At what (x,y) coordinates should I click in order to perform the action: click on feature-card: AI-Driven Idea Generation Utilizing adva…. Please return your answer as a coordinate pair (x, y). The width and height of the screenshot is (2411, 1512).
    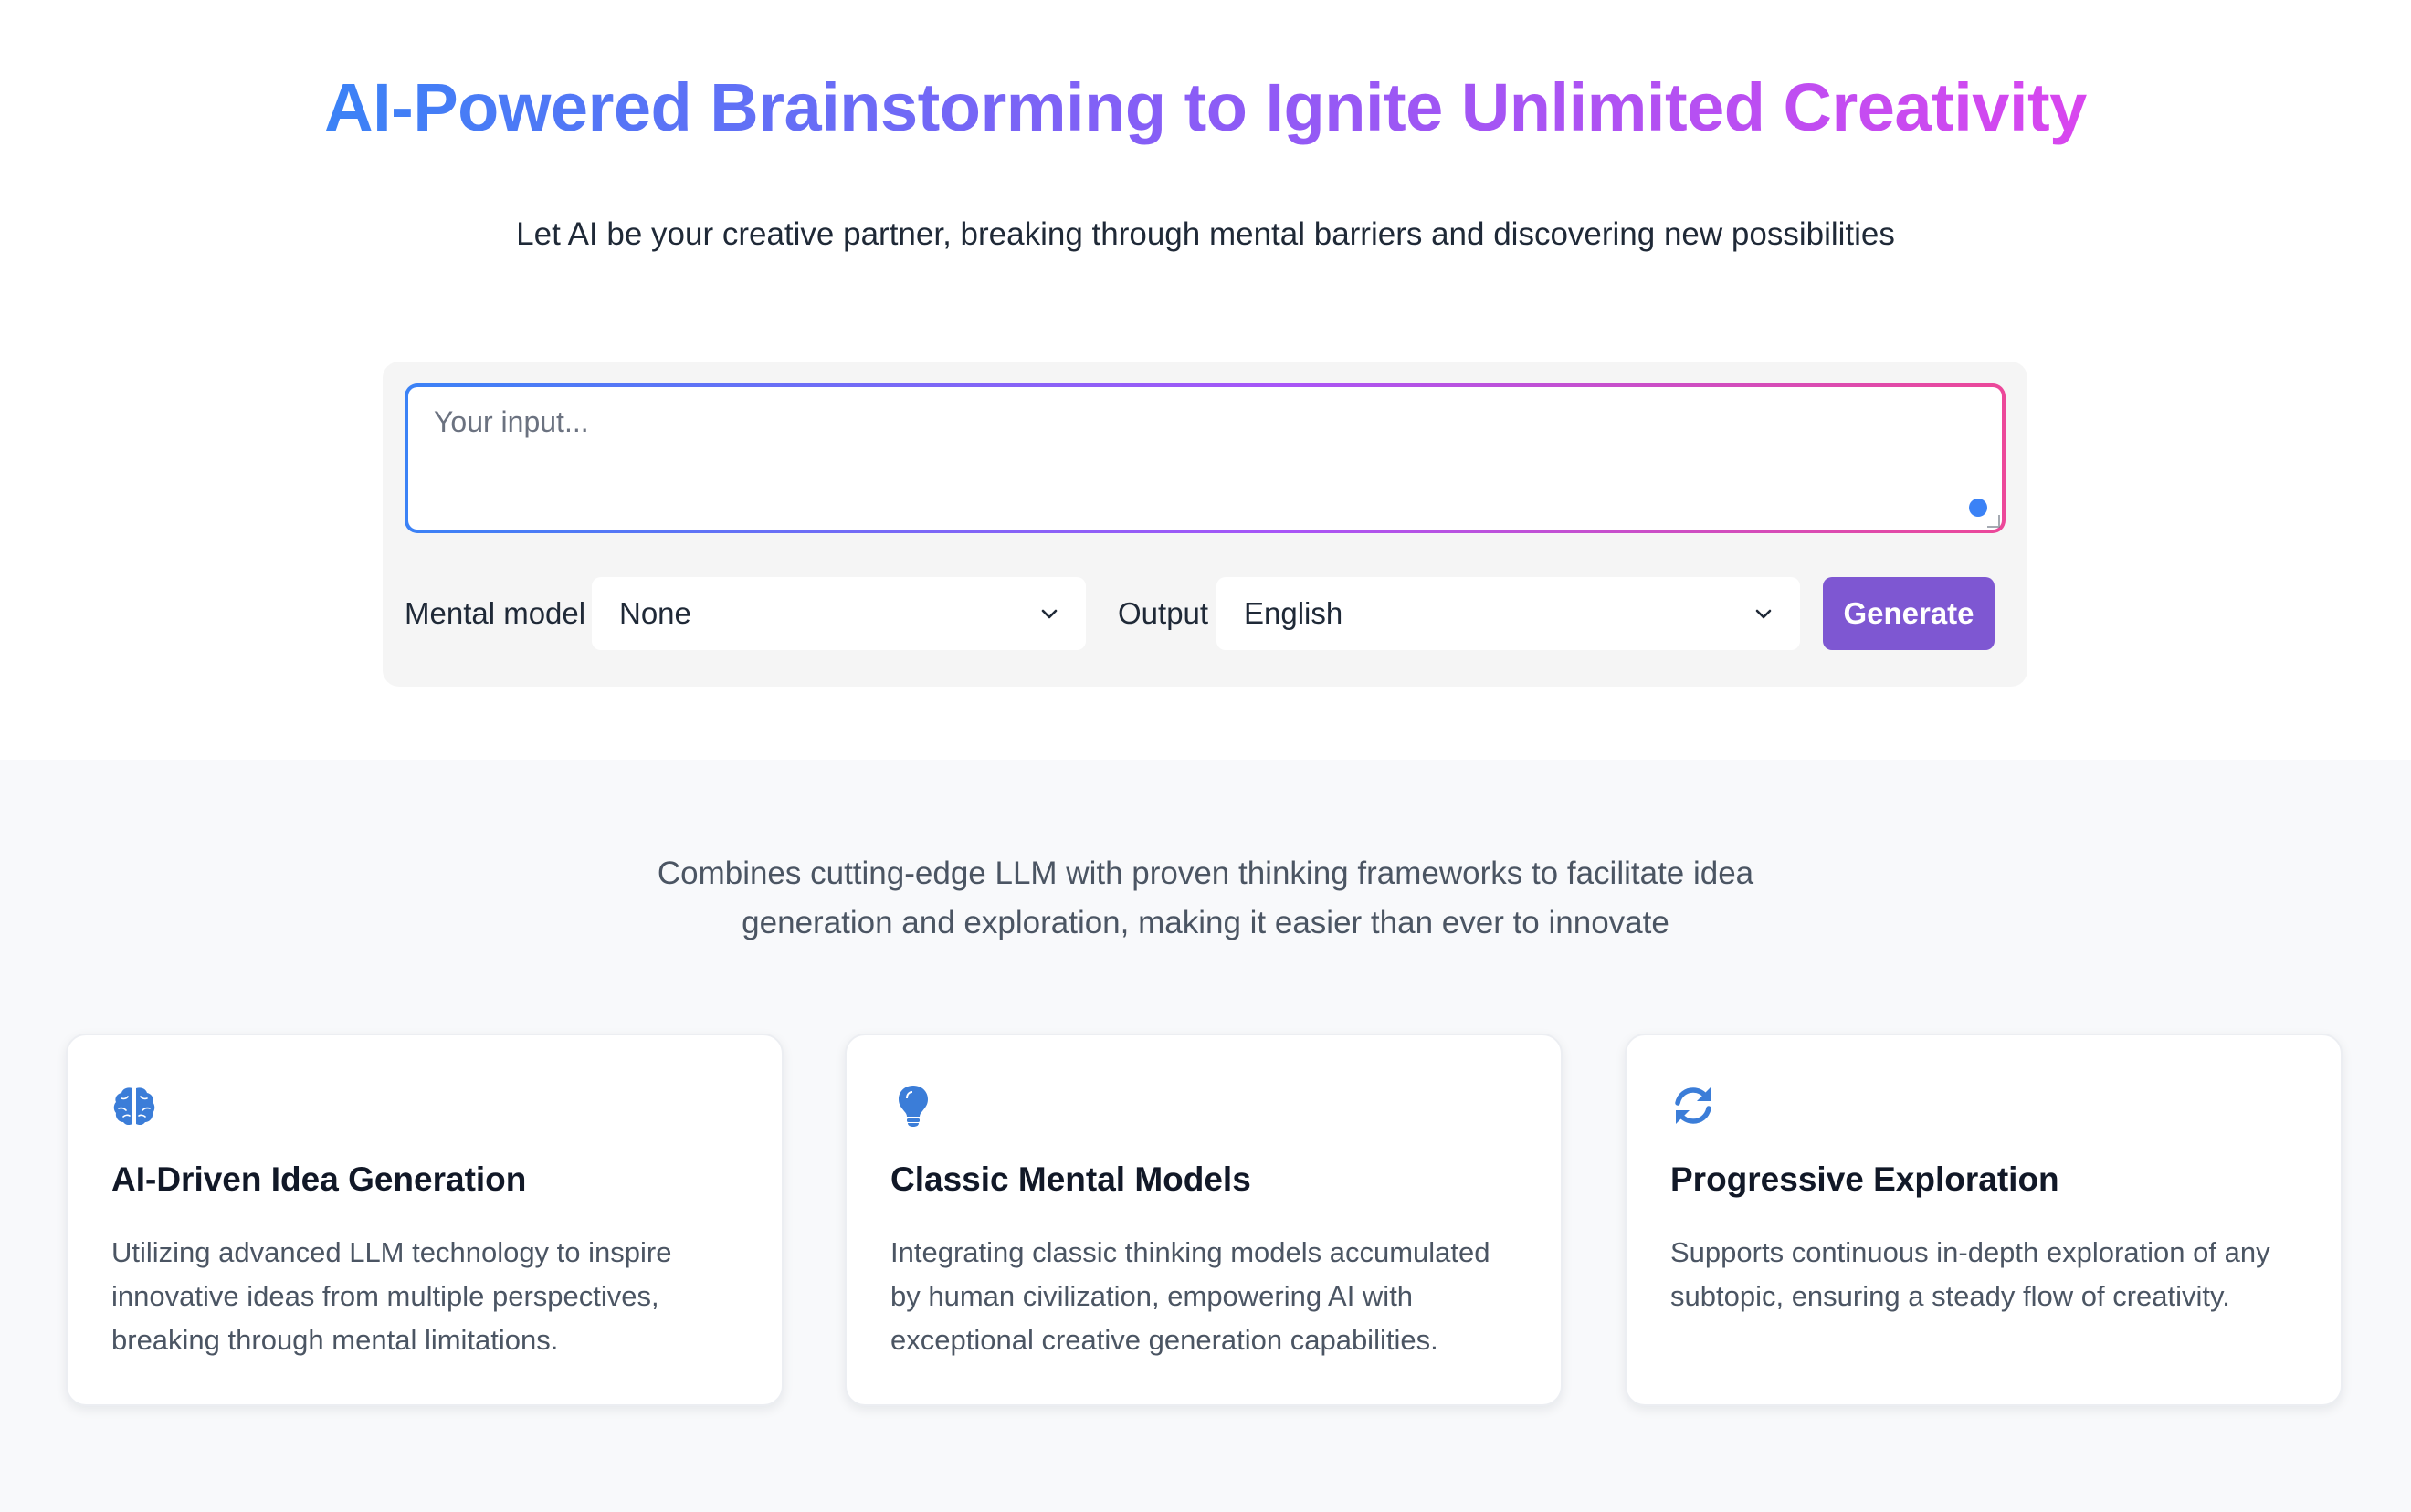
    Looking at the image, I should click on (425, 1220).